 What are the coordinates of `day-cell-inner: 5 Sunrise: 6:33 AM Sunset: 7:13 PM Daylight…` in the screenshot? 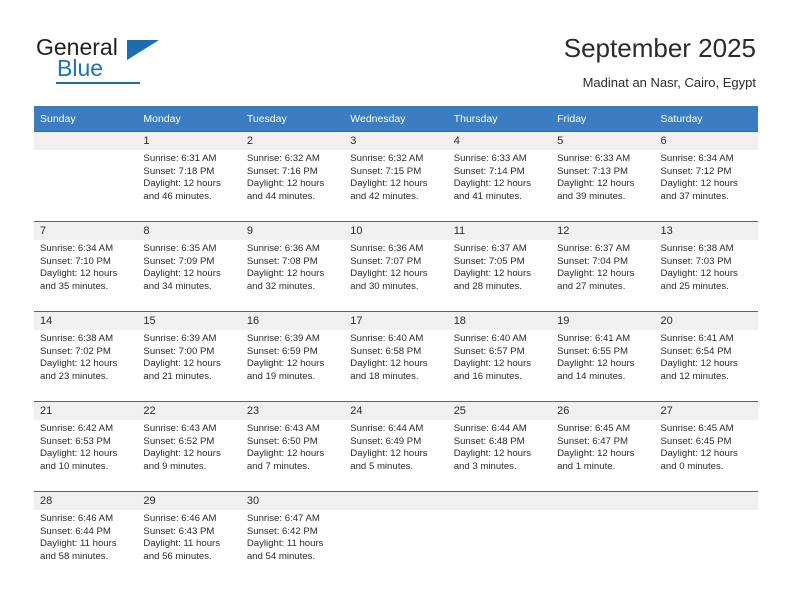 It's located at (603, 176).